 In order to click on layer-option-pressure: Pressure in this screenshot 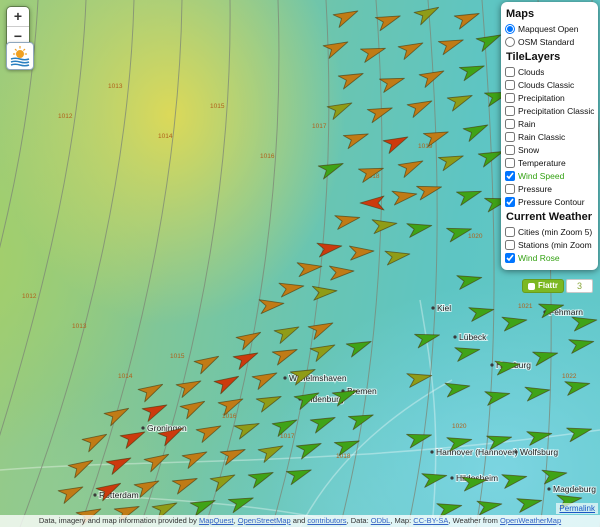, I will do `click(549, 188)`.